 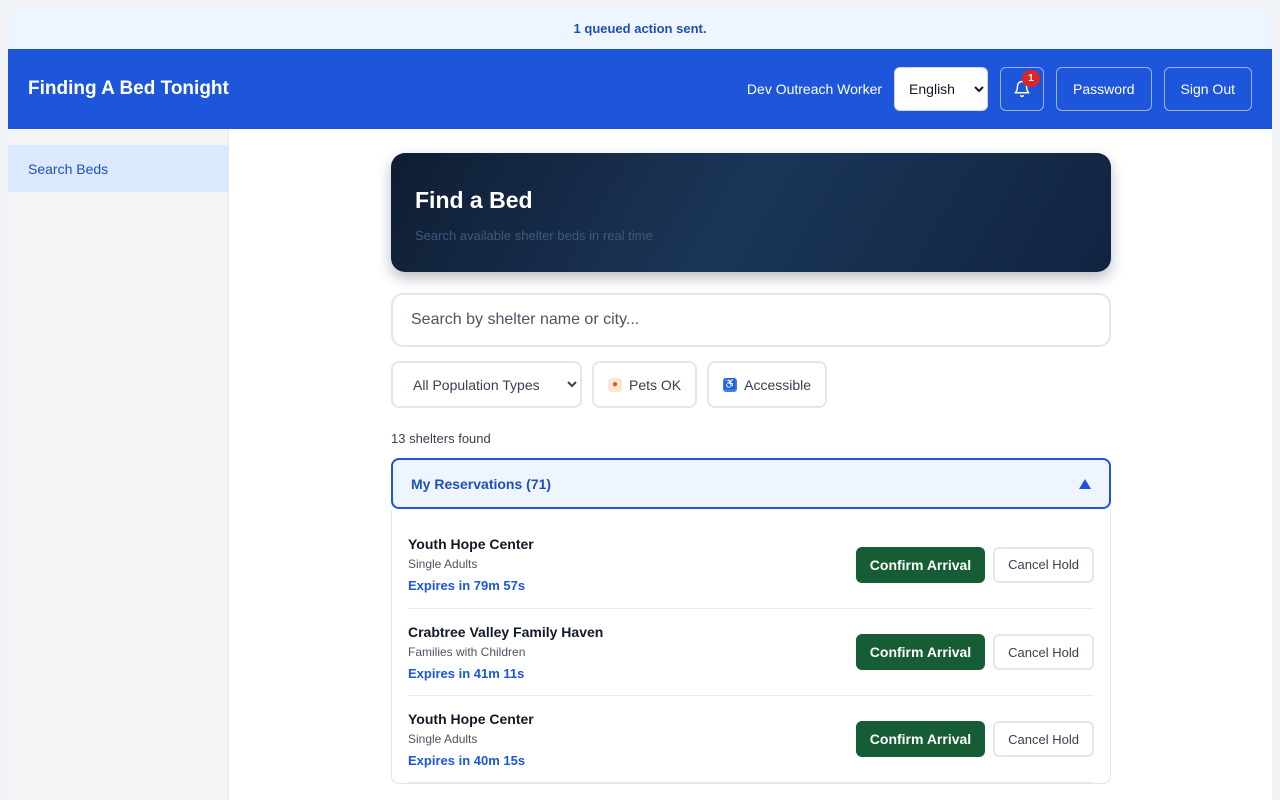 What do you see at coordinates (68, 168) in the screenshot?
I see `sidebar-item-label: Search Beds` at bounding box center [68, 168].